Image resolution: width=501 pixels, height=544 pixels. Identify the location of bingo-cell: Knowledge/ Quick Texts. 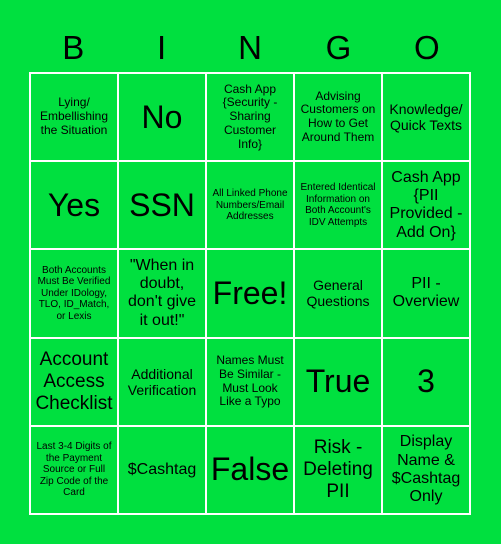
(426, 117).